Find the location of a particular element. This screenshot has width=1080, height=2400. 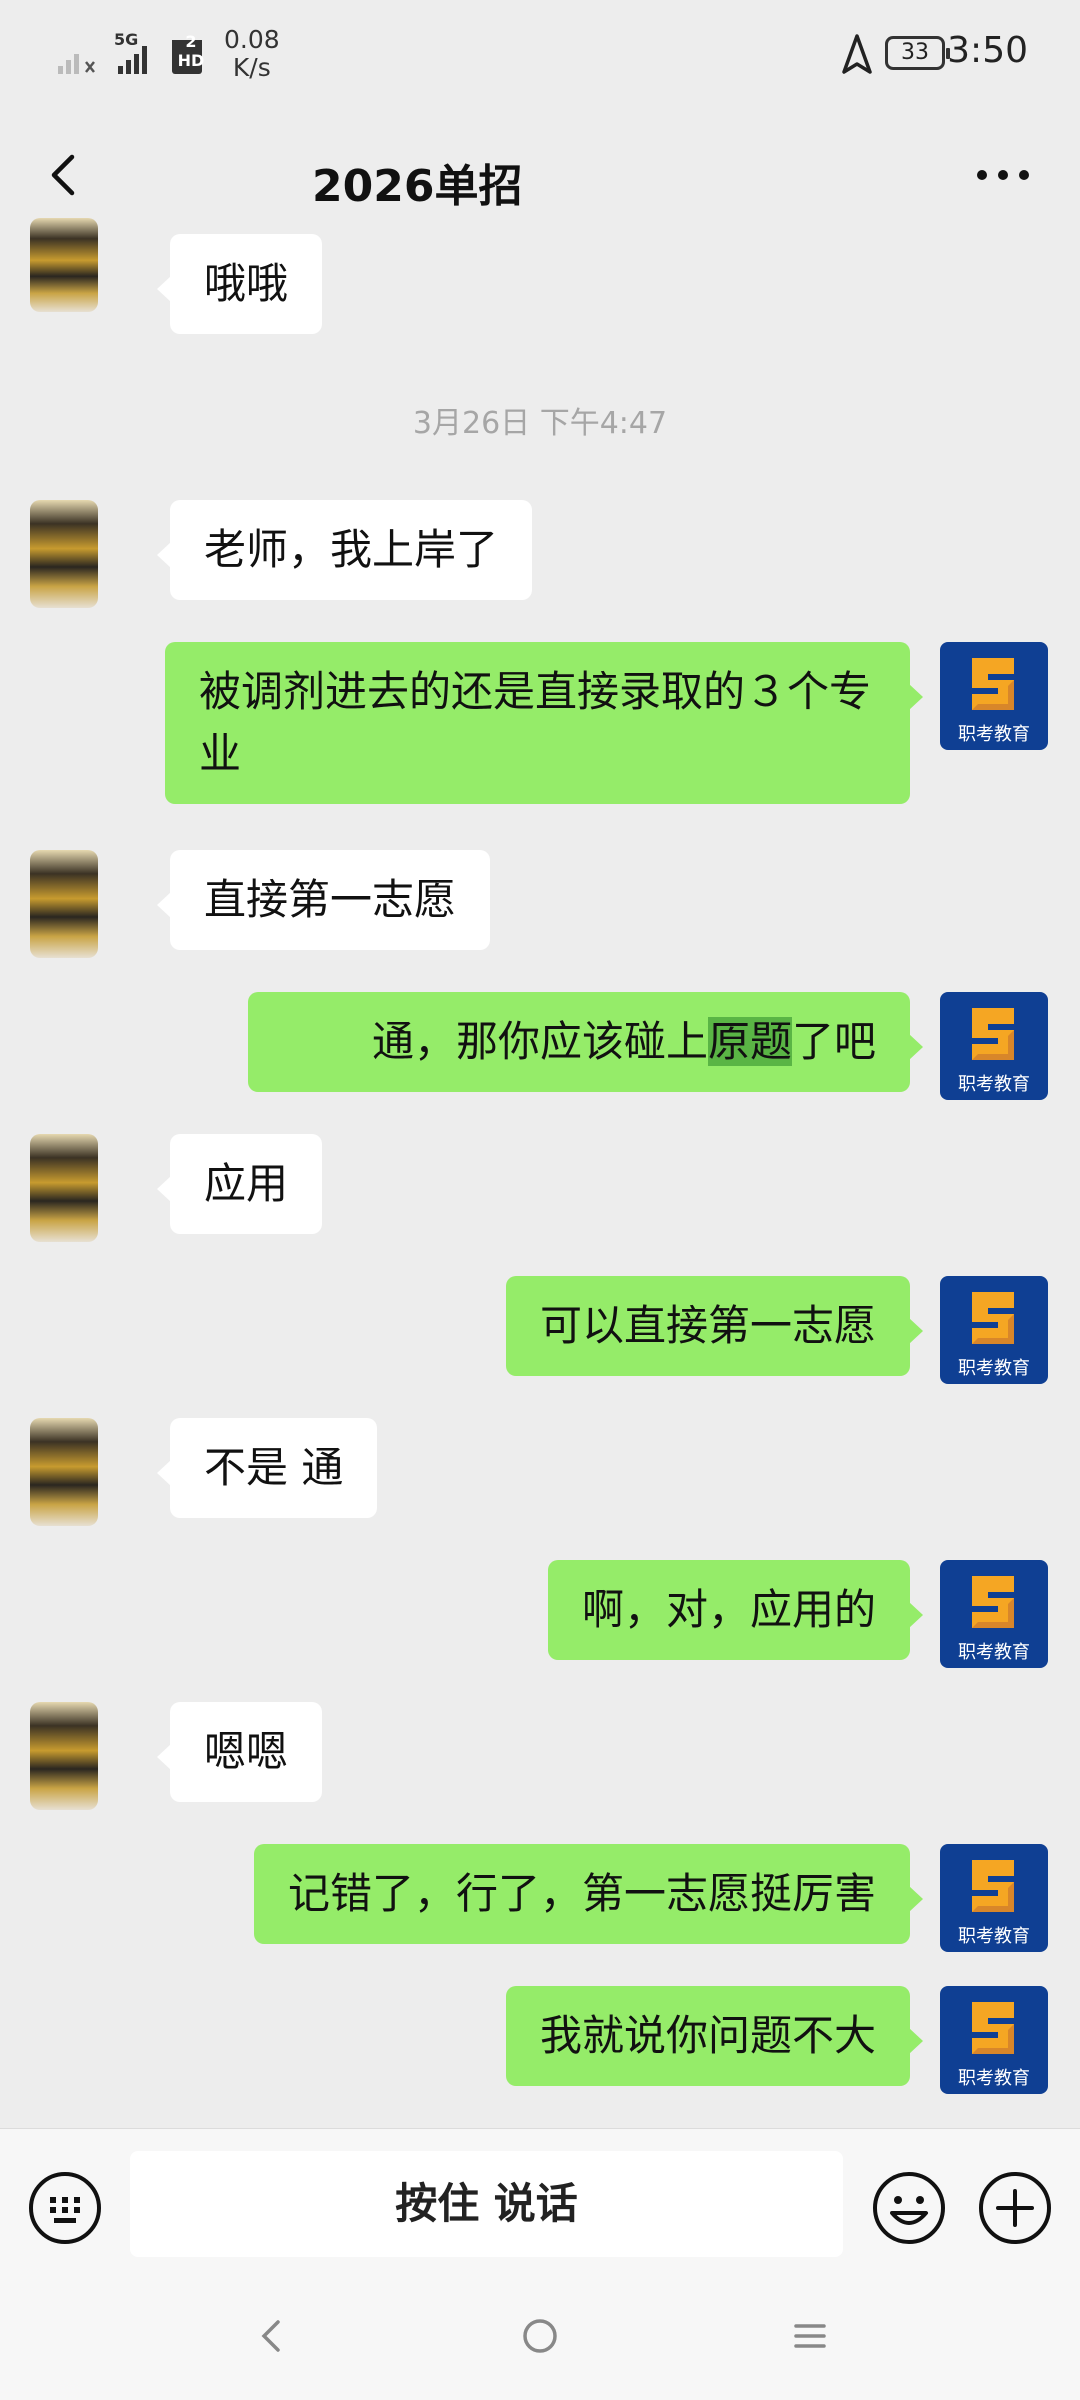

system-back-icon is located at coordinates (271, 2336).